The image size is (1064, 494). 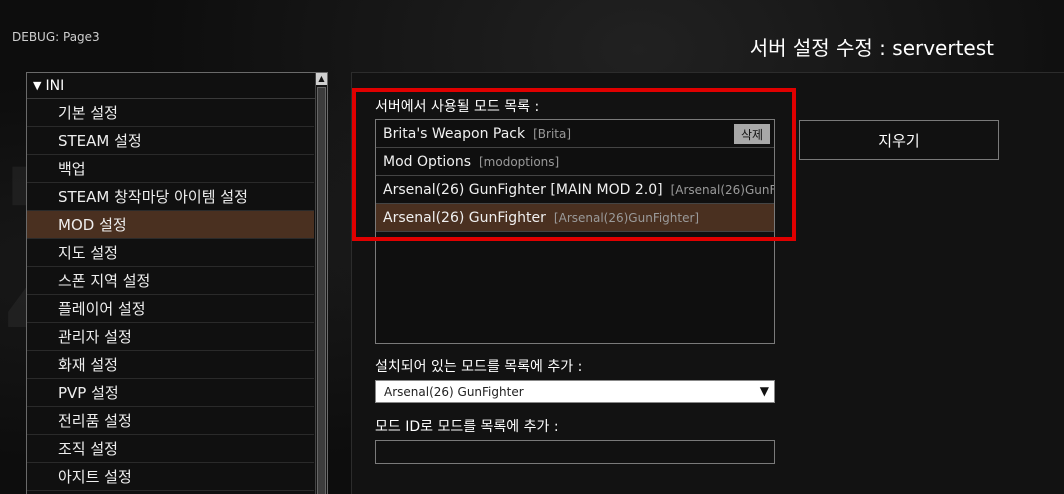 I want to click on tree-item: 조직 설정, so click(x=170, y=449).